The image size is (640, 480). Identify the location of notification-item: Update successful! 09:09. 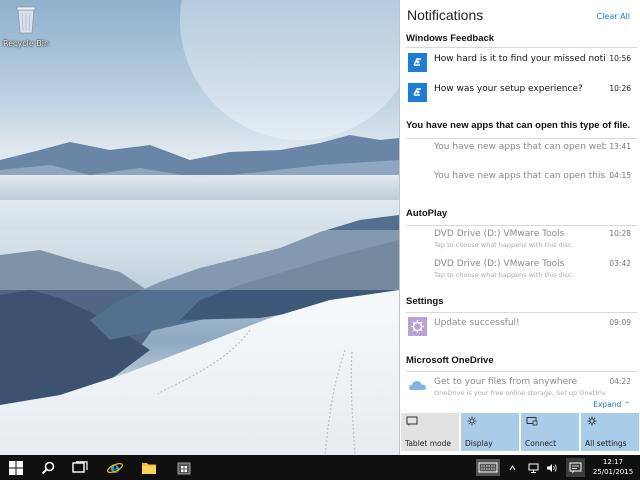
(520, 328).